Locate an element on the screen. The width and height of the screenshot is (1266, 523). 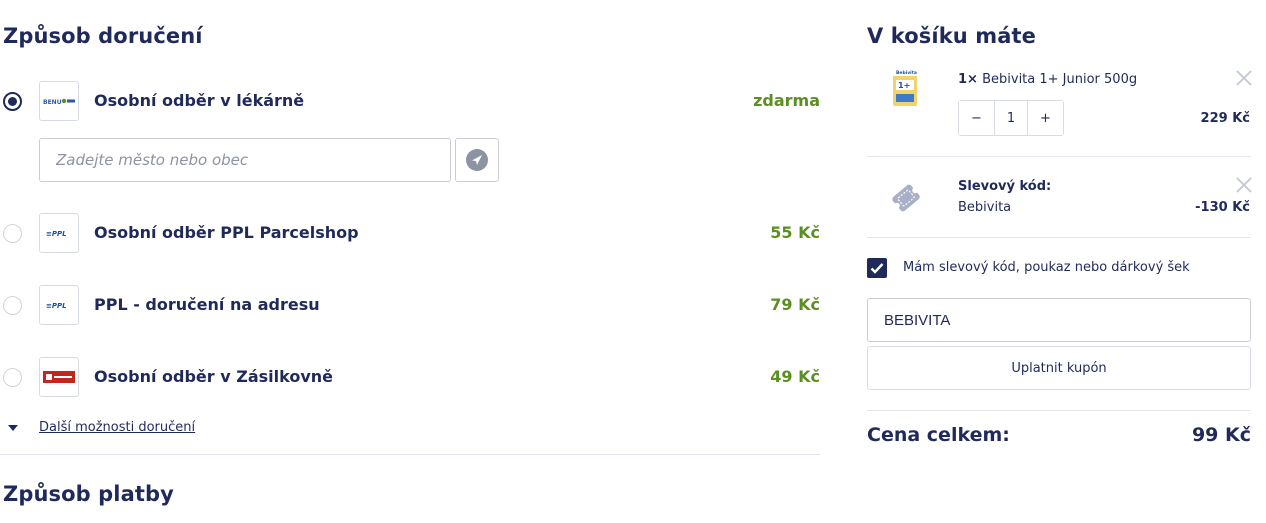
delivery-option-price: 55 Kč is located at coordinates (795, 232).